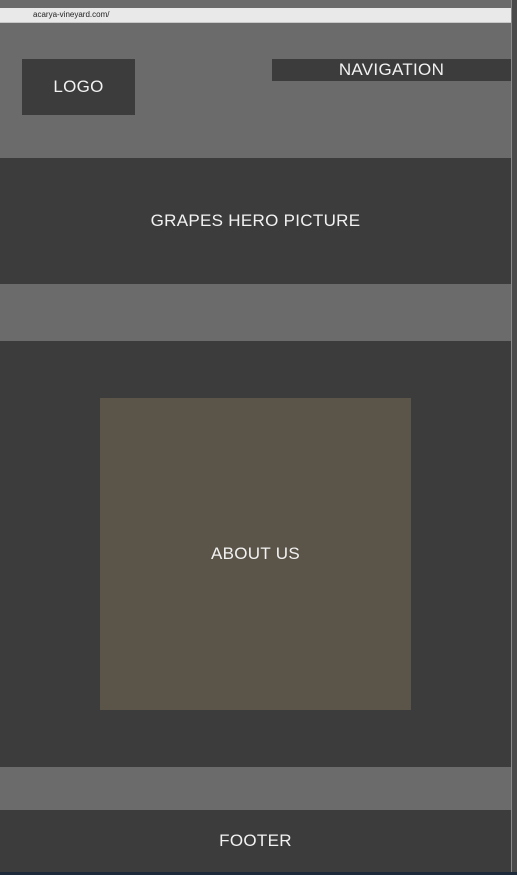  I want to click on url-text: acarya-vineyard.com/, so click(71, 14).